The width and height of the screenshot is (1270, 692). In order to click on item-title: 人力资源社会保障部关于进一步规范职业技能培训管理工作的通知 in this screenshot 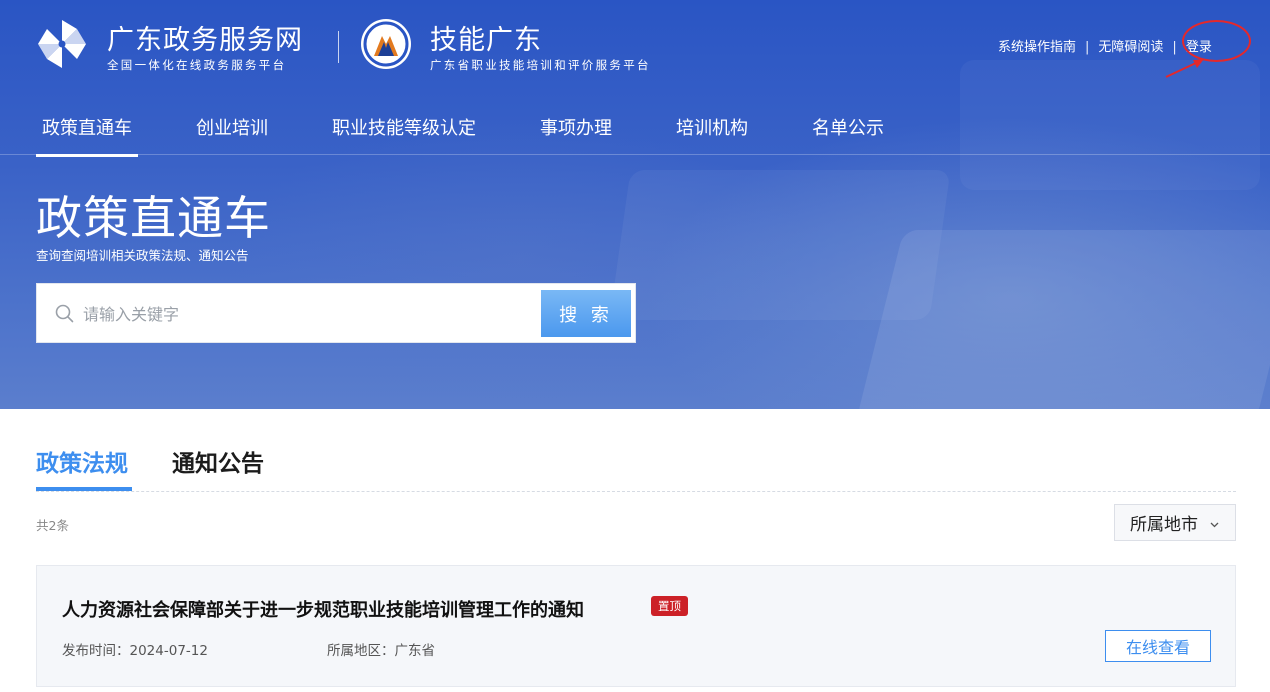, I will do `click(323, 609)`.